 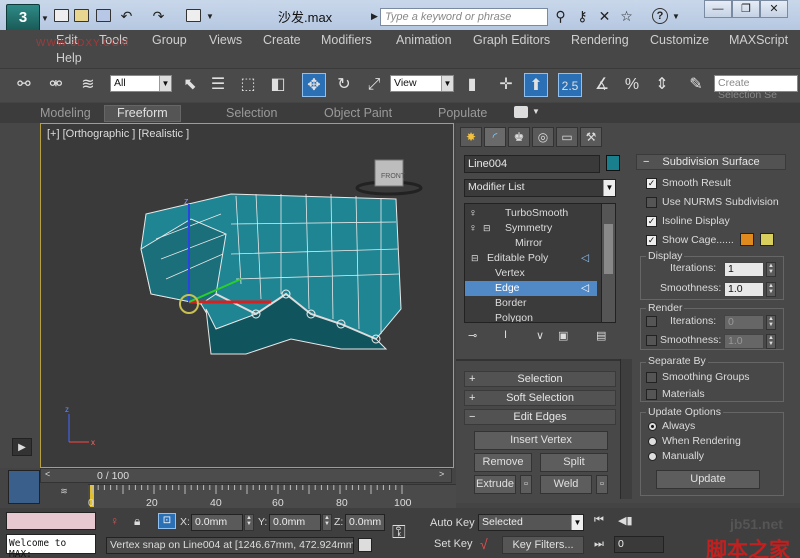 What do you see at coordinates (541, 440) in the screenshot?
I see `insert-vertex-button: Insert Vertex` at bounding box center [541, 440].